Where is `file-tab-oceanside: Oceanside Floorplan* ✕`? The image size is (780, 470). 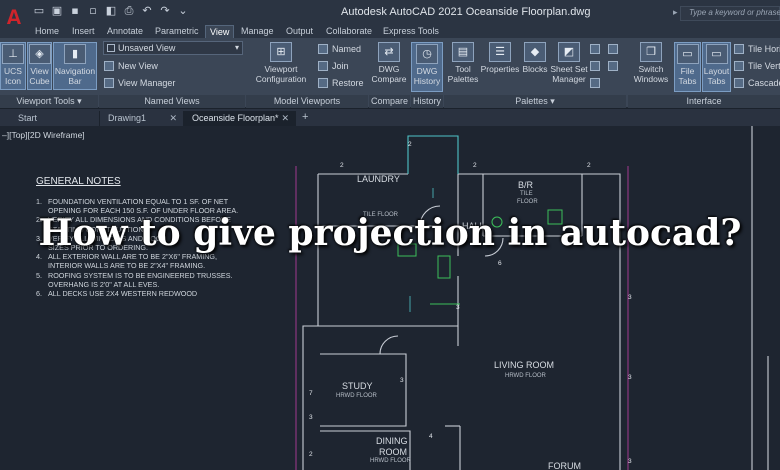
file-tab-oceanside: Oceanside Floorplan* ✕ is located at coordinates (240, 118).